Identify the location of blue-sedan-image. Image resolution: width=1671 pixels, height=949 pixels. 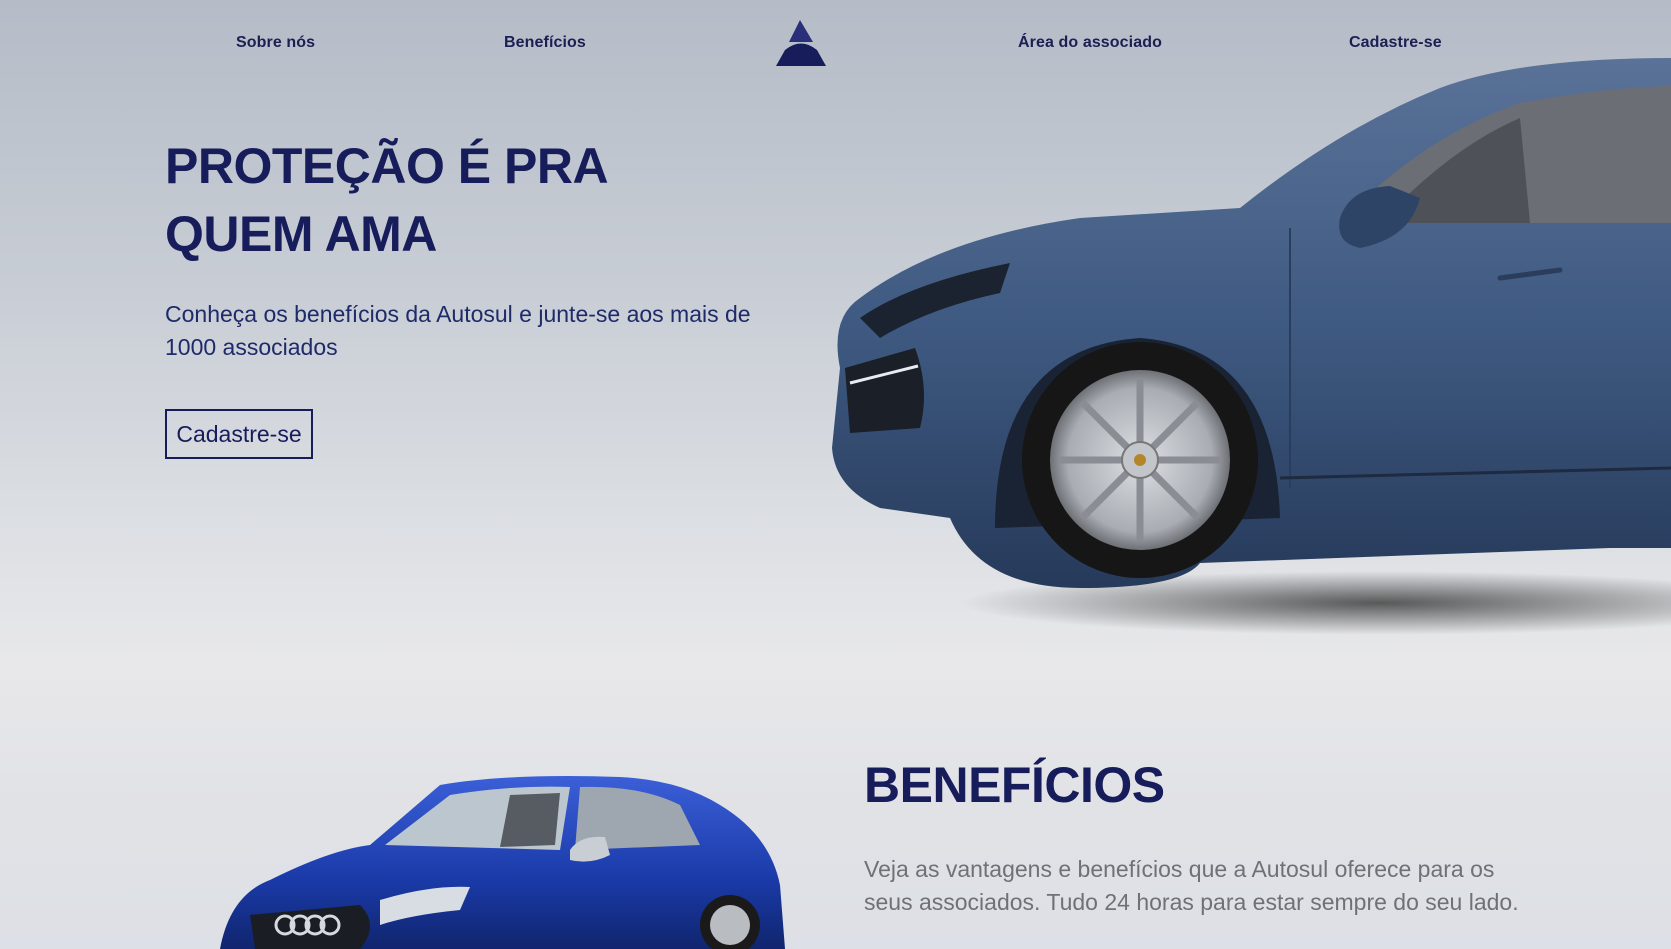
(502, 862).